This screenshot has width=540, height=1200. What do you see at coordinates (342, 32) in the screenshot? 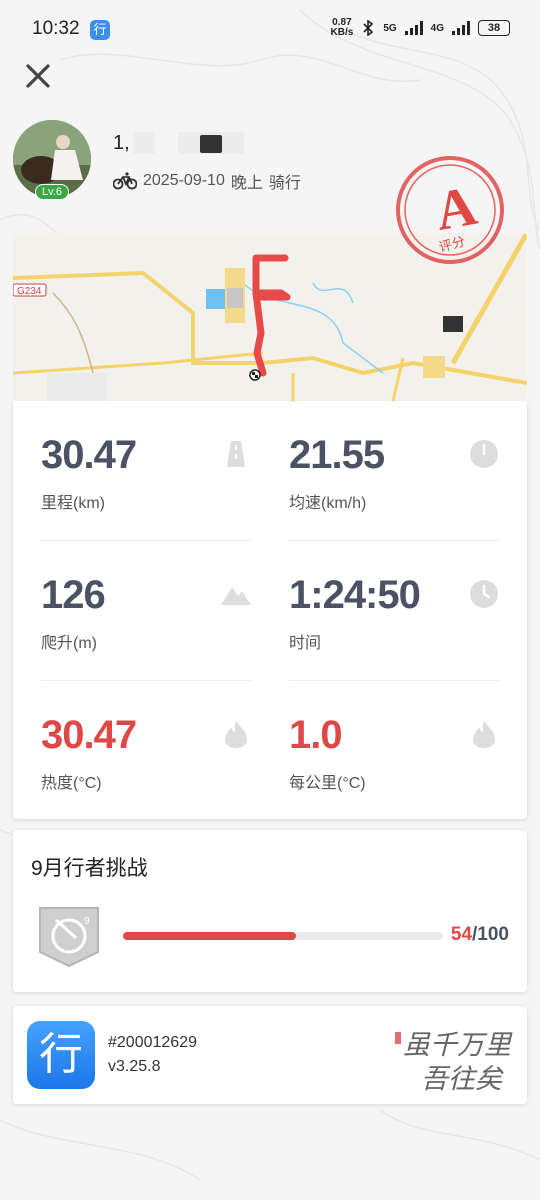
I see `net-speed-unit: KB/s` at bounding box center [342, 32].